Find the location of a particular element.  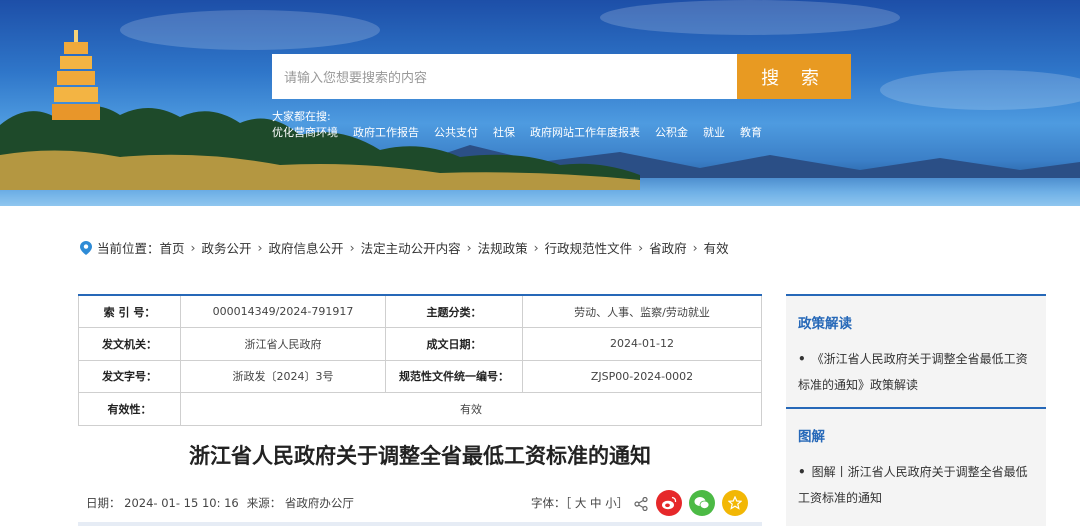

docno-value: 浙政发〔2024〕3号 is located at coordinates (283, 376).